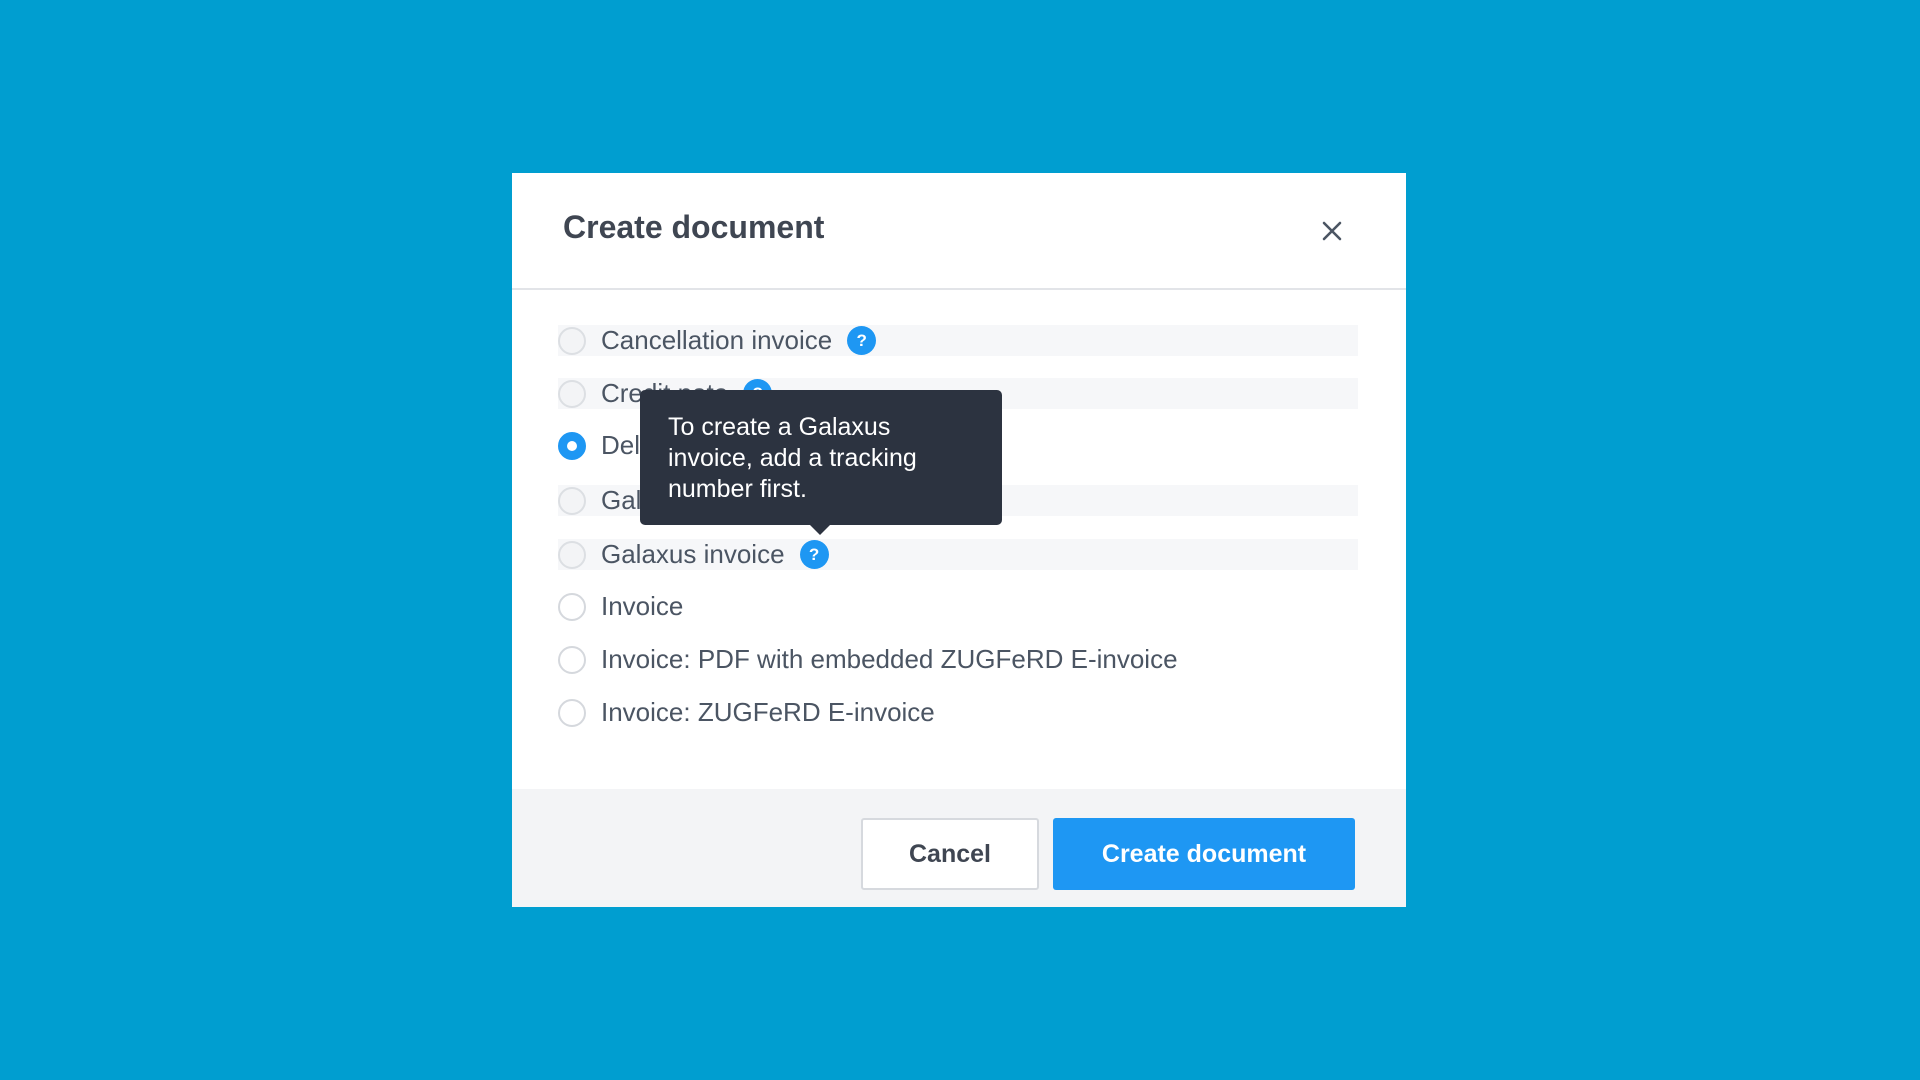 This screenshot has width=1920, height=1080. I want to click on option-cancellation-invoice: Cancellation invoice ?, so click(958, 340).